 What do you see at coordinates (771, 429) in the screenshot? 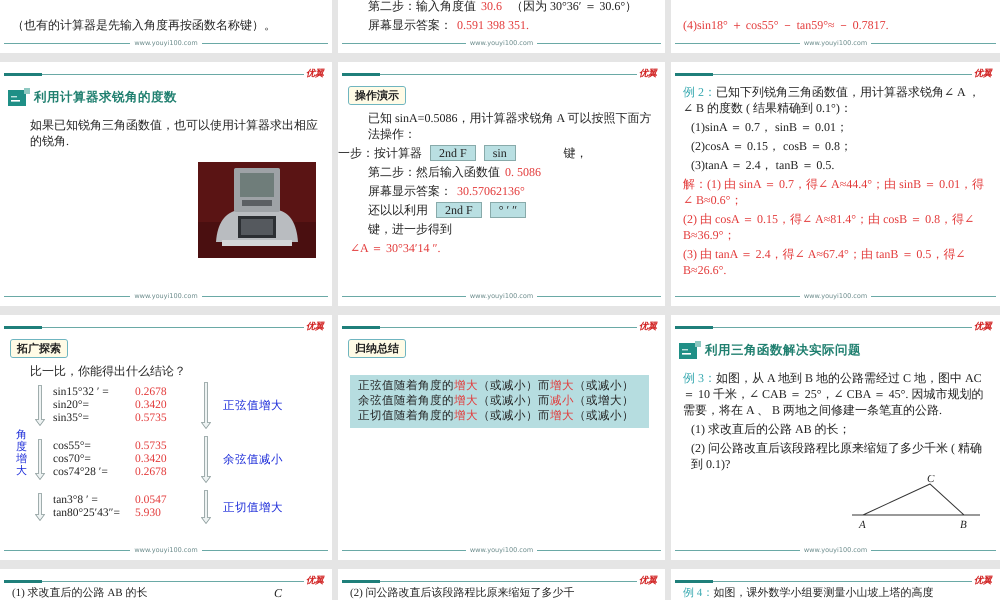
I see `body-text: (1) 求改直后的公路 AB 的长；` at bounding box center [771, 429].